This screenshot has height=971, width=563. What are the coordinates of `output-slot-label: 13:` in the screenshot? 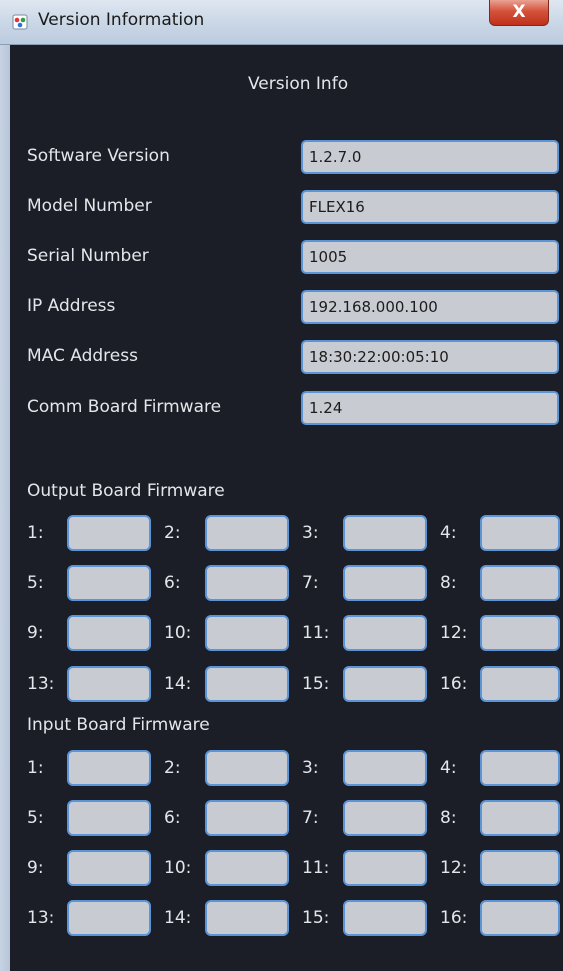 It's located at (41, 684).